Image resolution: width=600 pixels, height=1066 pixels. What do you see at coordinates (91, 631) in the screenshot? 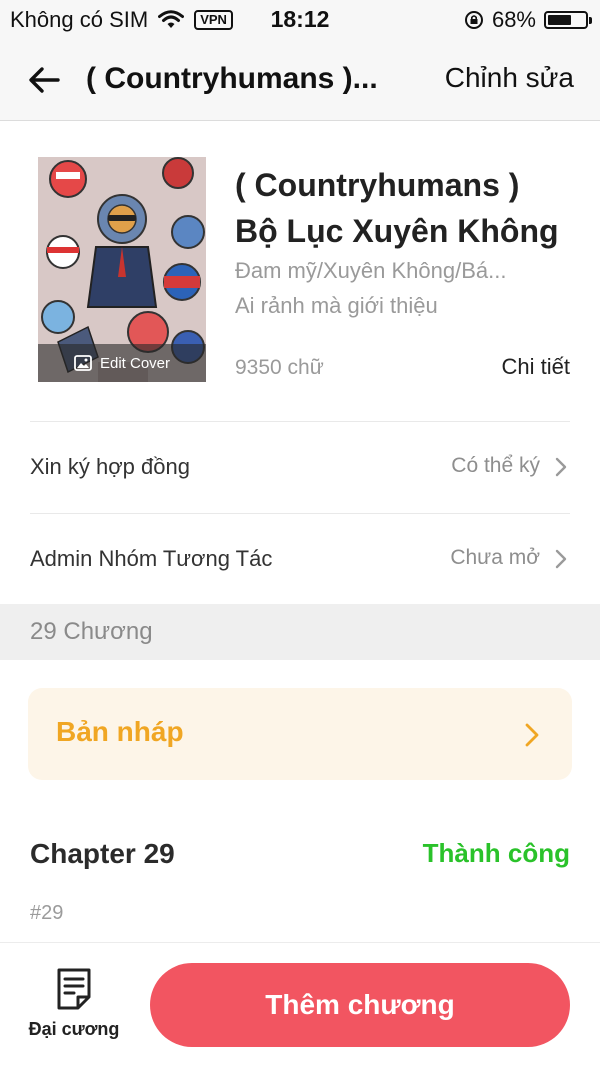
I see `chapters-count: 29 Chương` at bounding box center [91, 631].